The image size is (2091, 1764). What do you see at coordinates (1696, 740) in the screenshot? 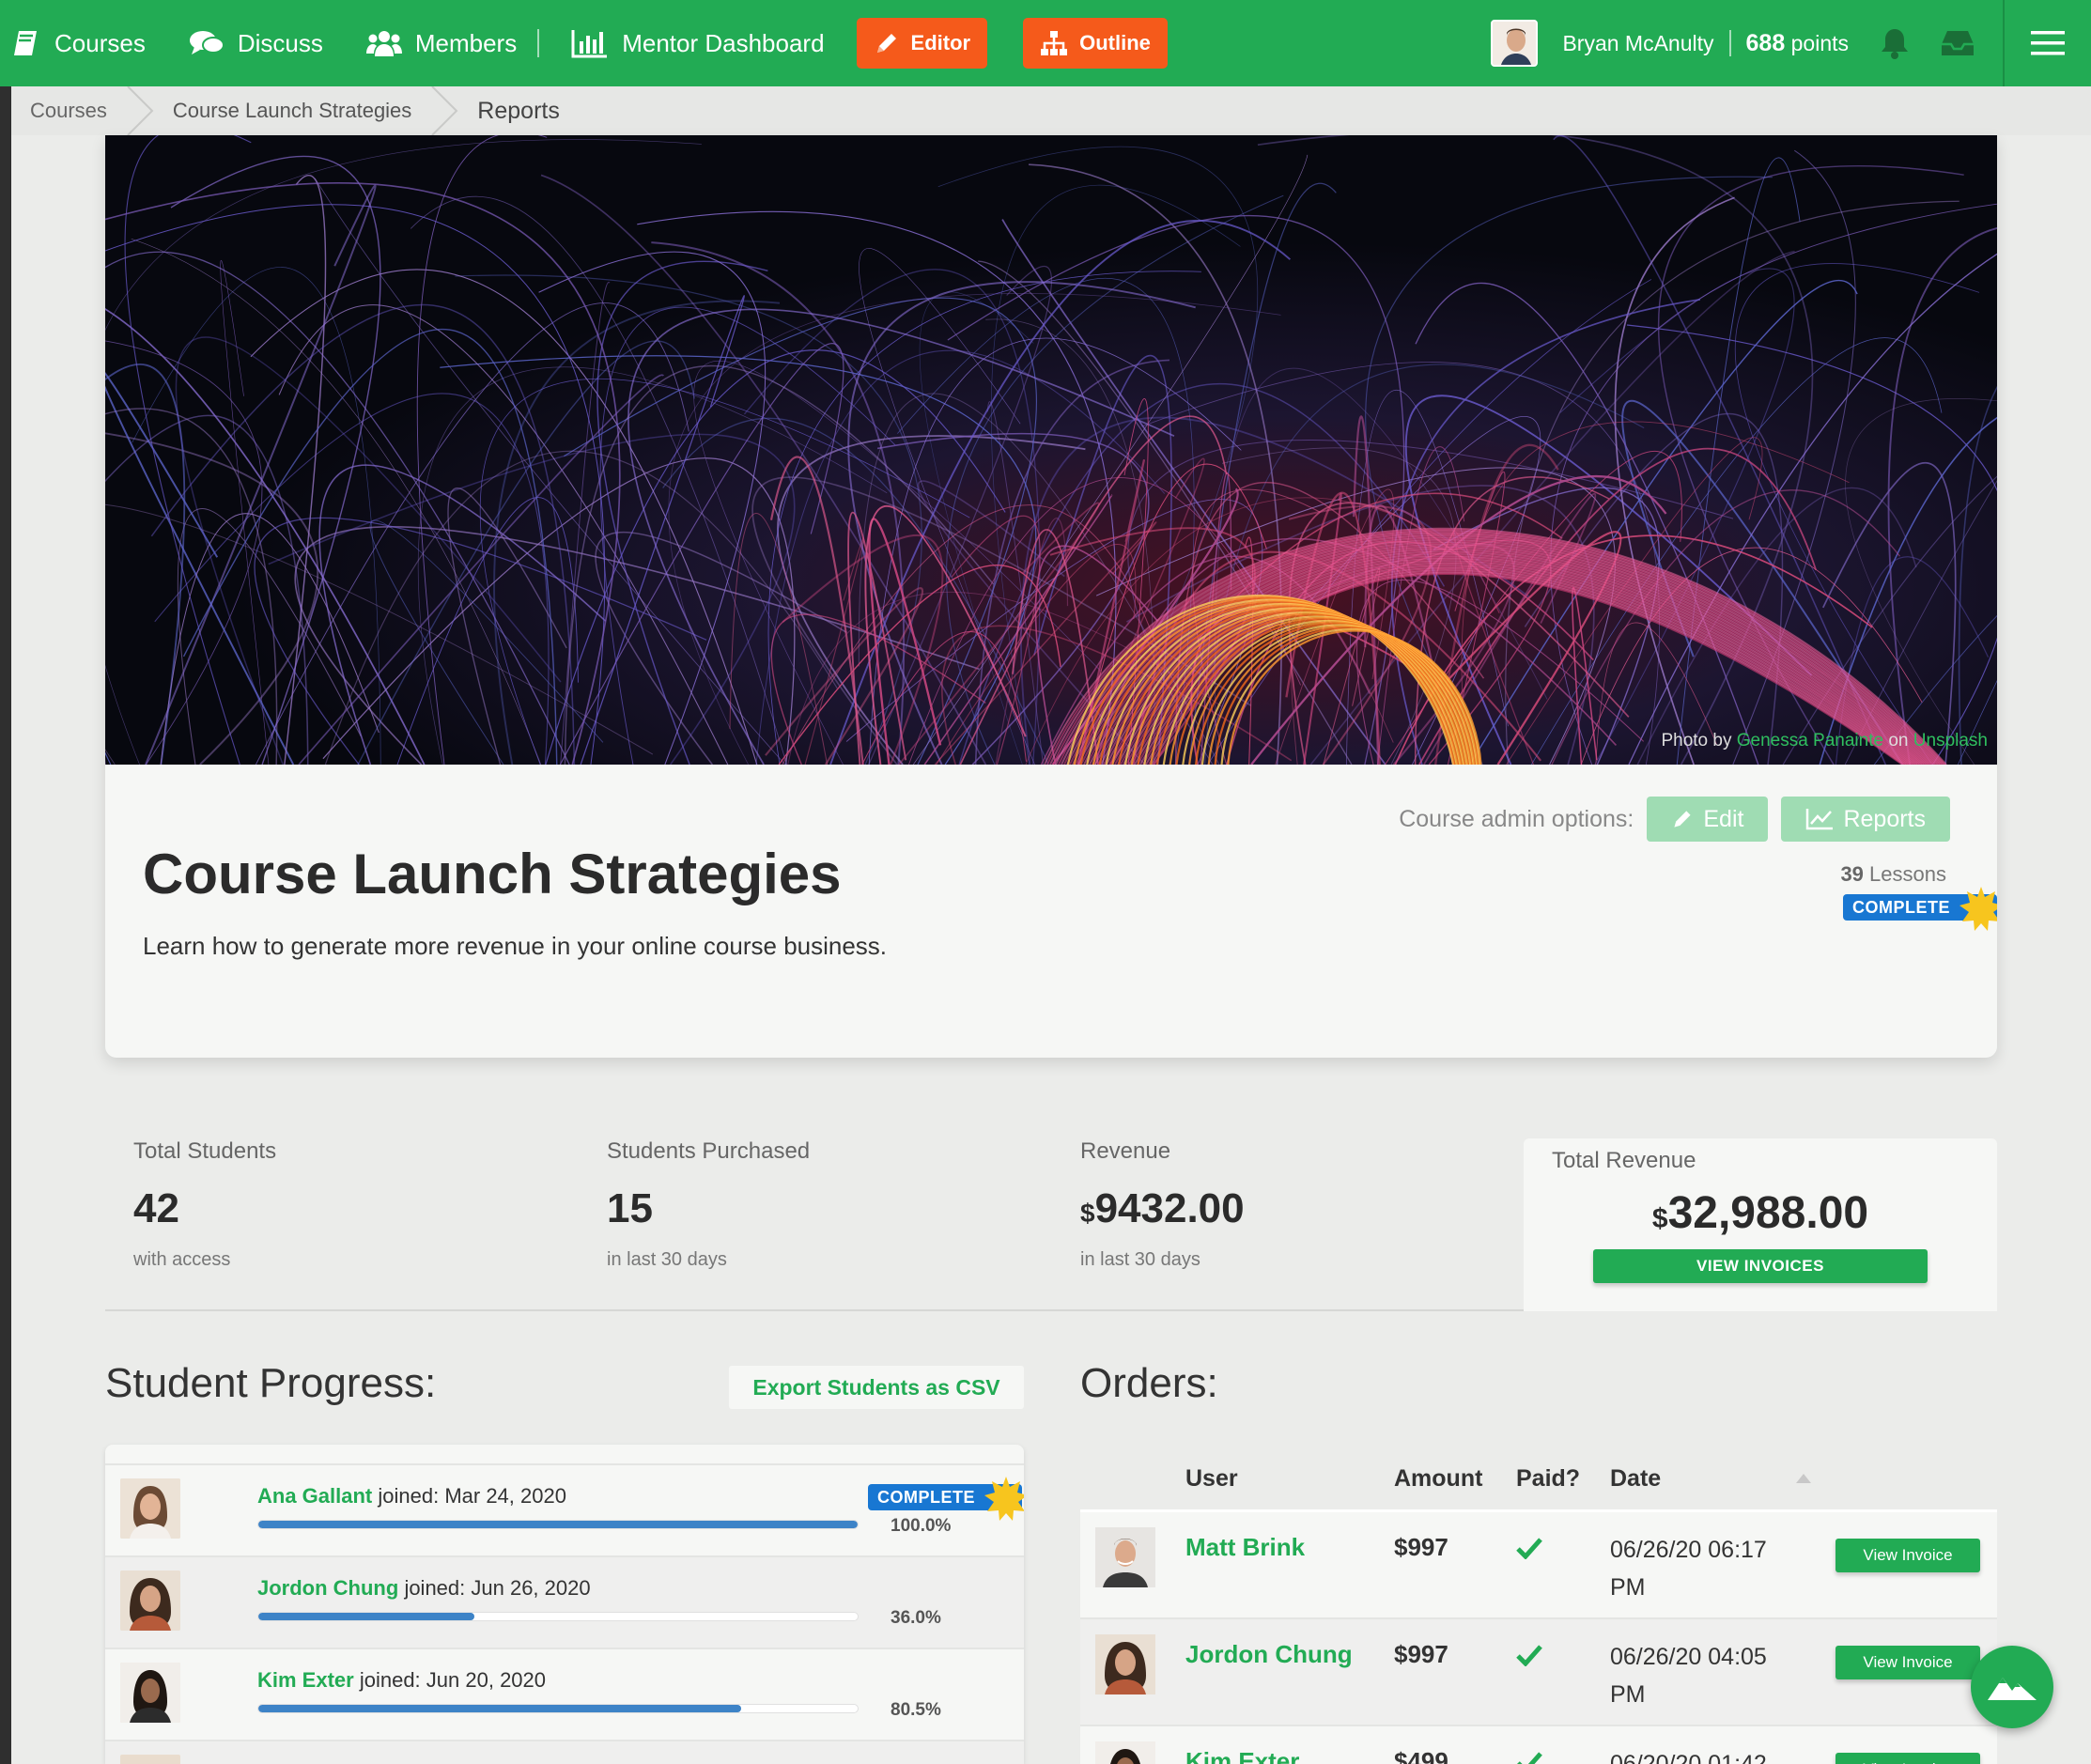
I see `credit-prefix: Photo by` at bounding box center [1696, 740].